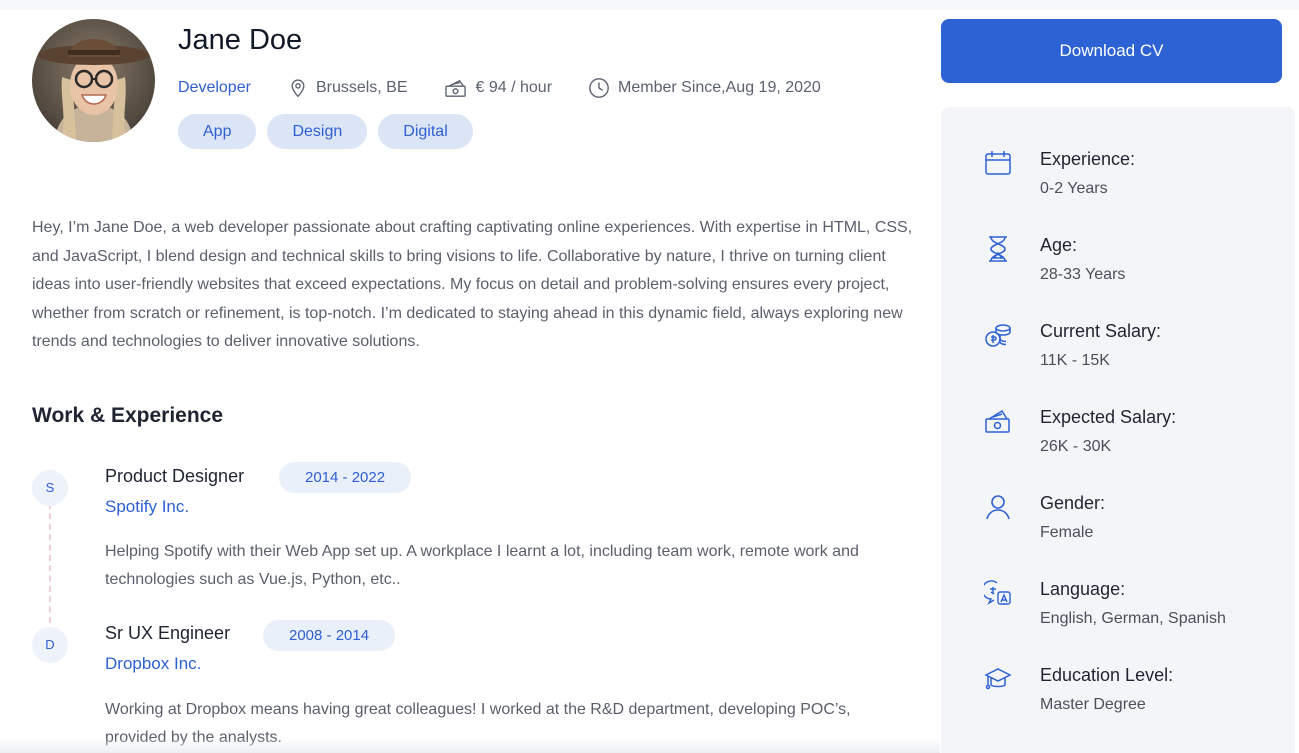 Image resolution: width=1299 pixels, height=753 pixels. What do you see at coordinates (1107, 675) in the screenshot?
I see `info-label: Education Level:` at bounding box center [1107, 675].